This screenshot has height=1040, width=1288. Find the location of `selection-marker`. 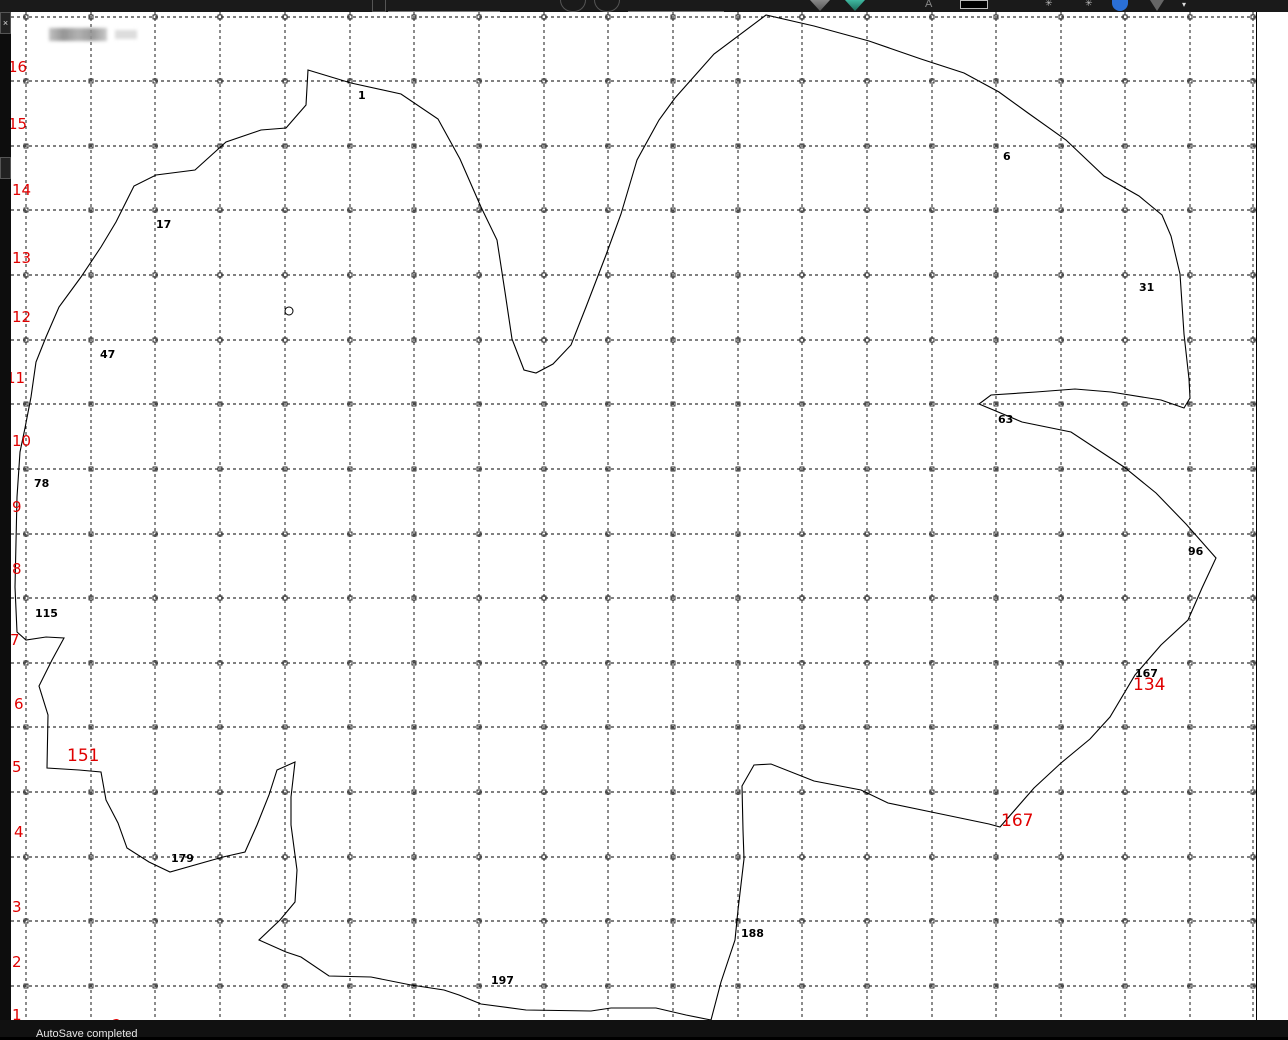

selection-marker is located at coordinates (289, 311).